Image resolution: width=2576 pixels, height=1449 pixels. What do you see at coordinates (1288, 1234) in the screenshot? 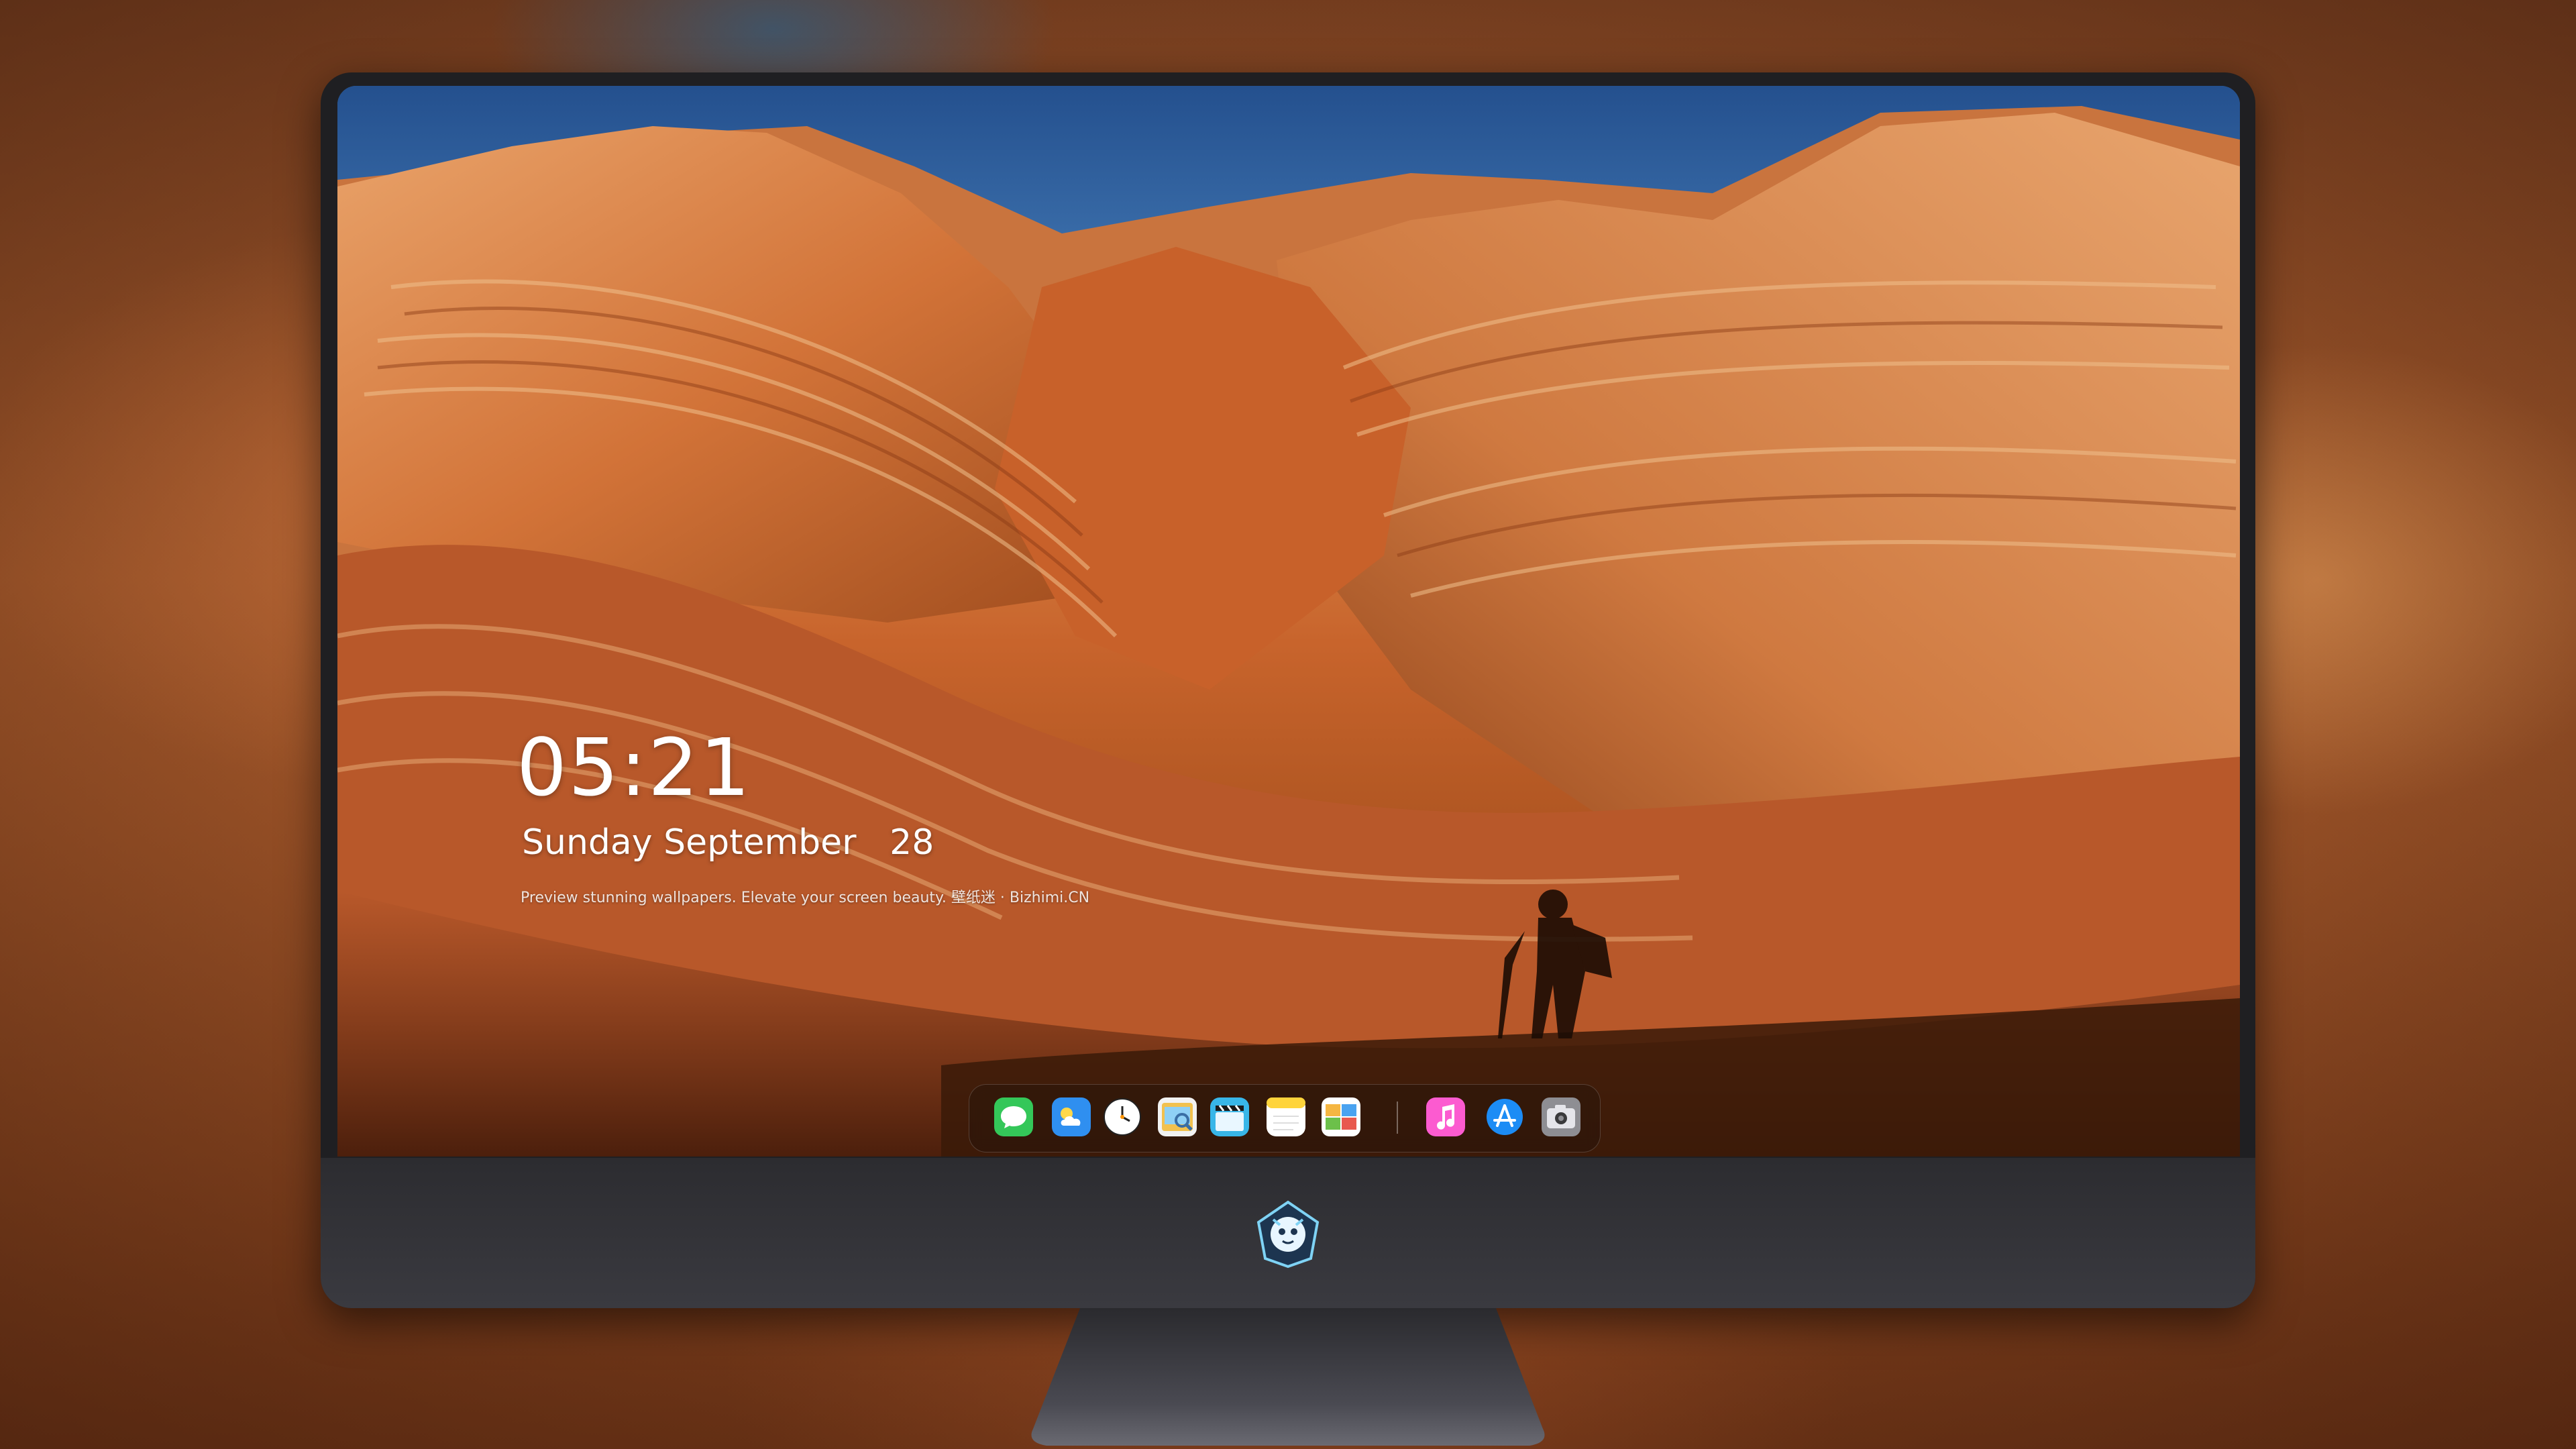
I see `brand-logo-icon` at bounding box center [1288, 1234].